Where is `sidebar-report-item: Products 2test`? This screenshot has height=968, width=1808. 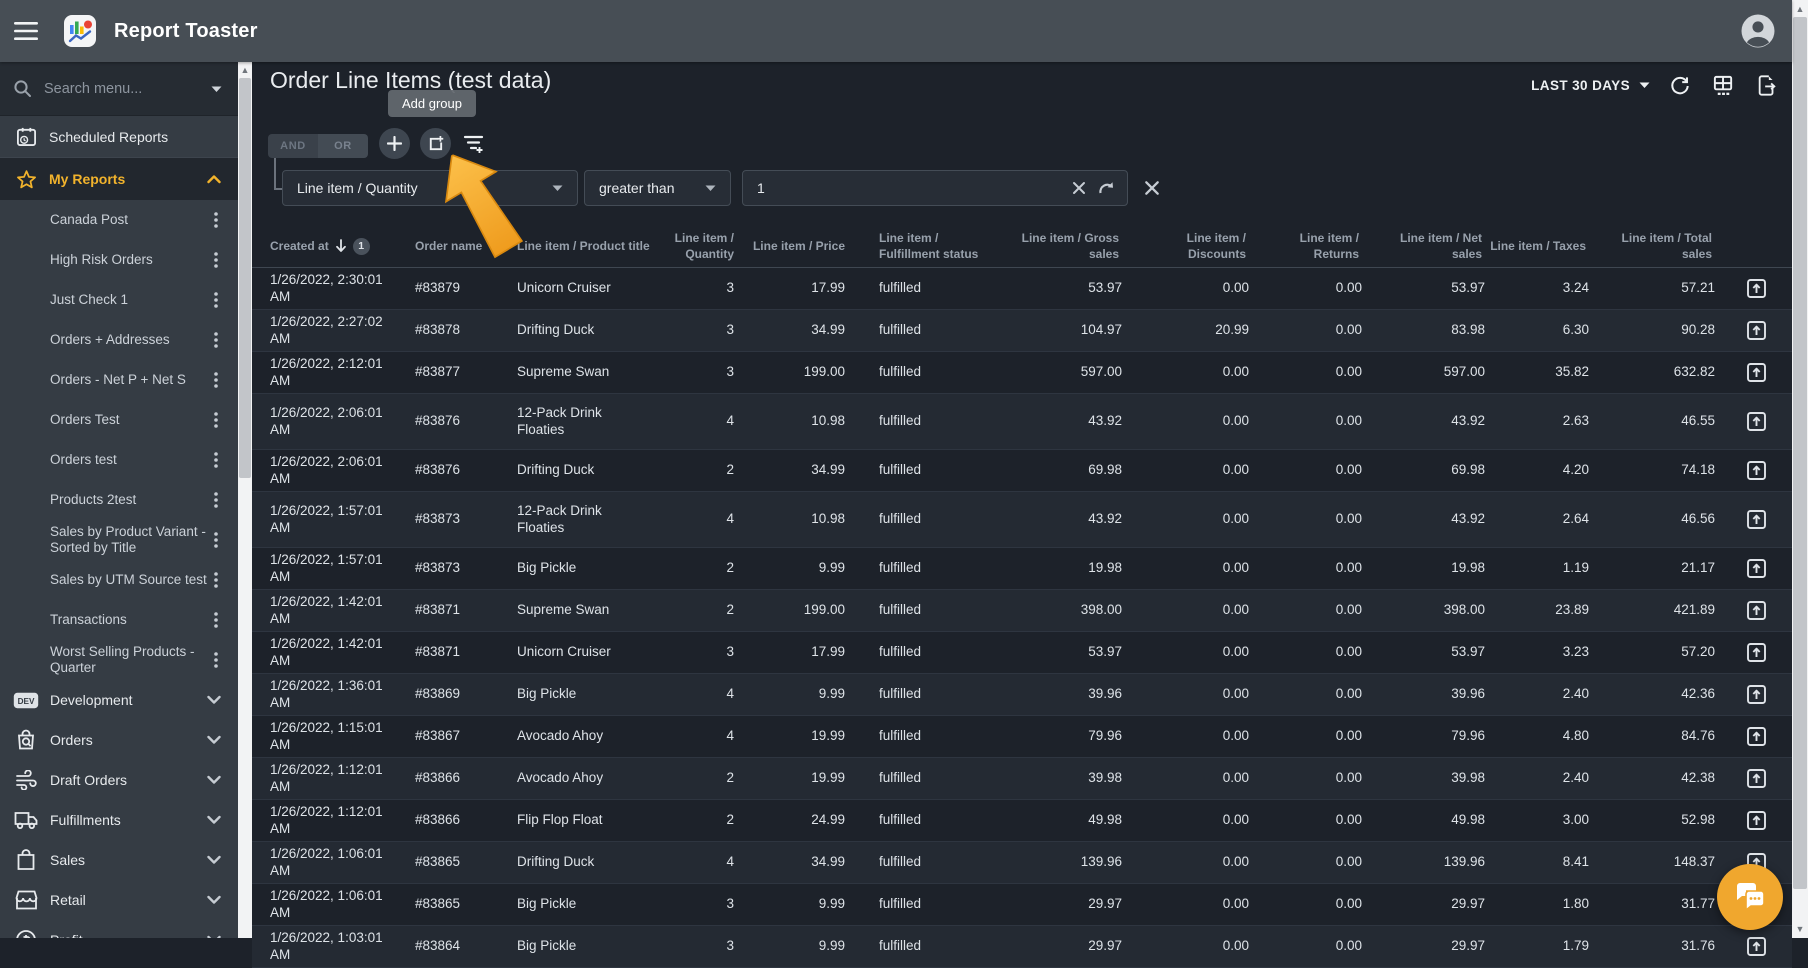
sidebar-report-item: Products 2test is located at coordinates (119, 500).